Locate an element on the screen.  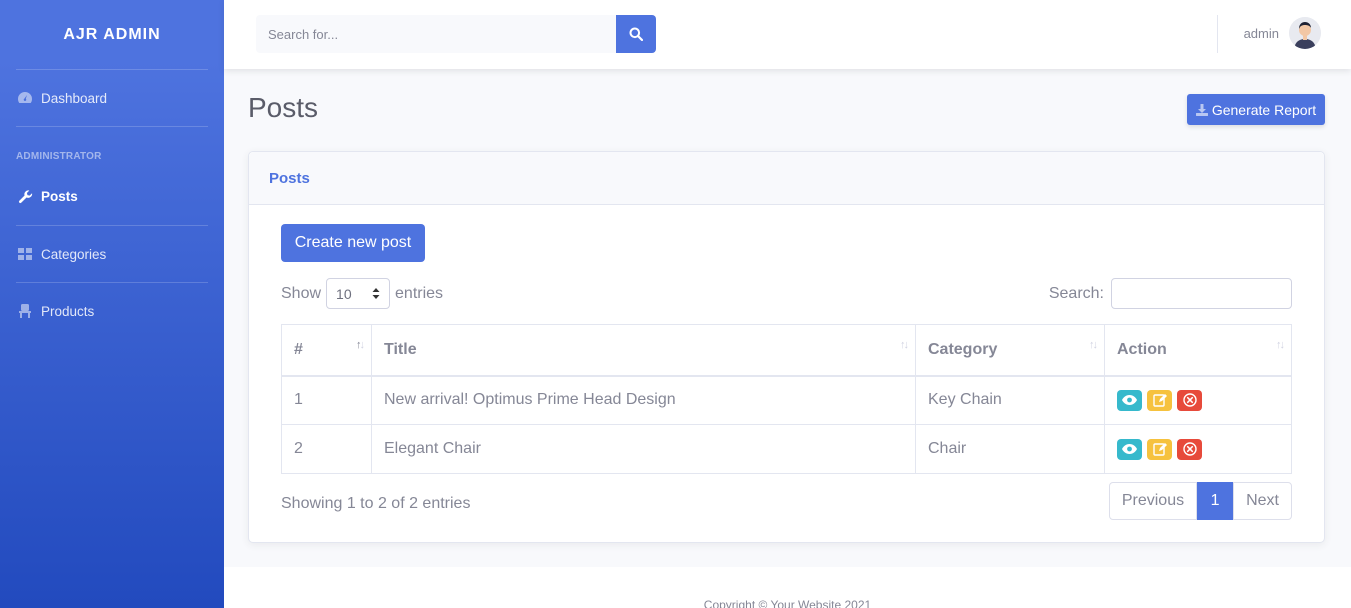
column-header-id: # ↑↓ is located at coordinates (326, 350).